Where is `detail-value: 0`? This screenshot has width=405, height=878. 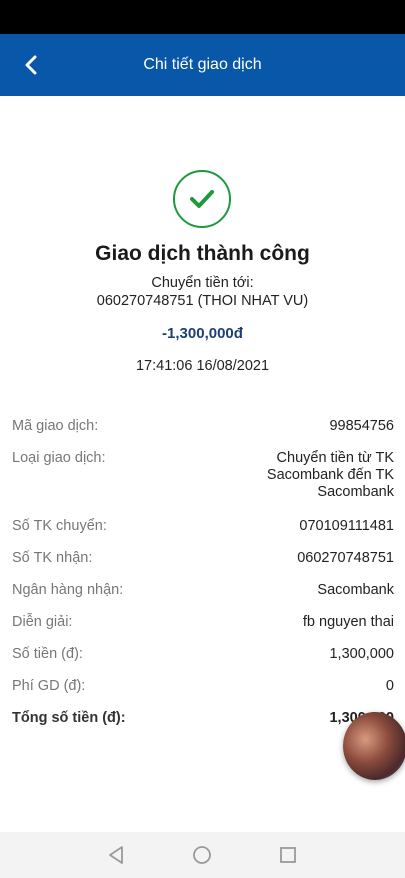
detail-value: 0 is located at coordinates (389, 686).